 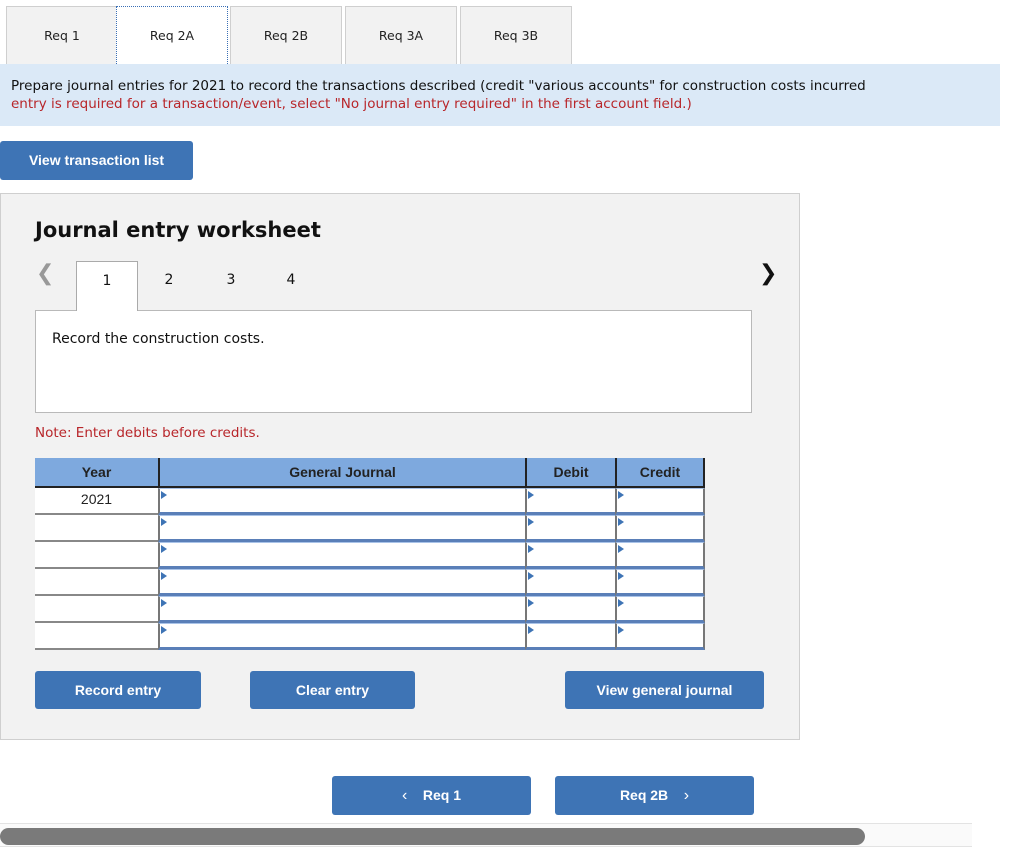 What do you see at coordinates (291, 286) in the screenshot?
I see `entry-tab-4: 4` at bounding box center [291, 286].